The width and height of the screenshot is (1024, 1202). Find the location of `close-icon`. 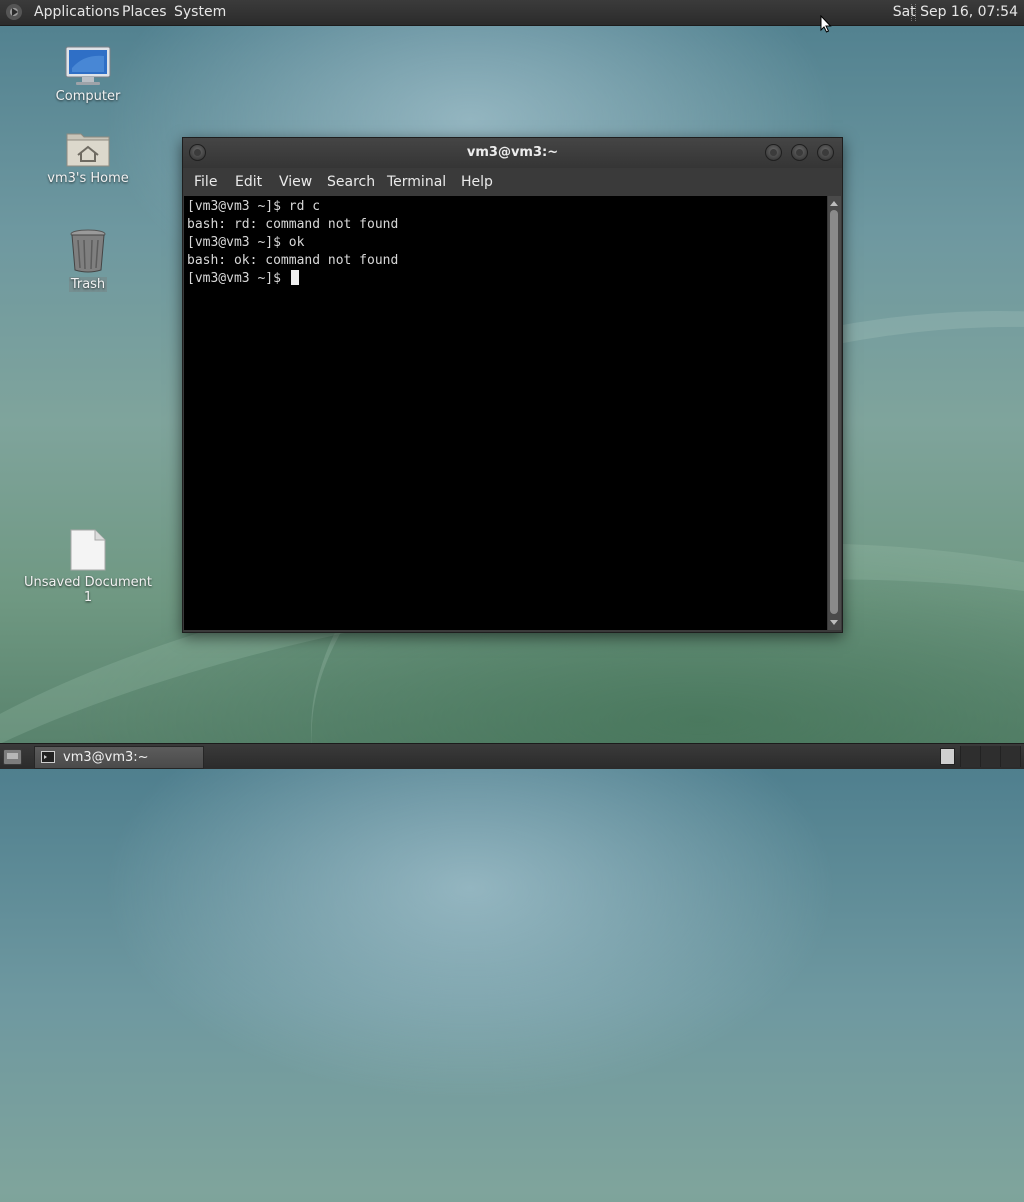

close-icon is located at coordinates (825, 152).